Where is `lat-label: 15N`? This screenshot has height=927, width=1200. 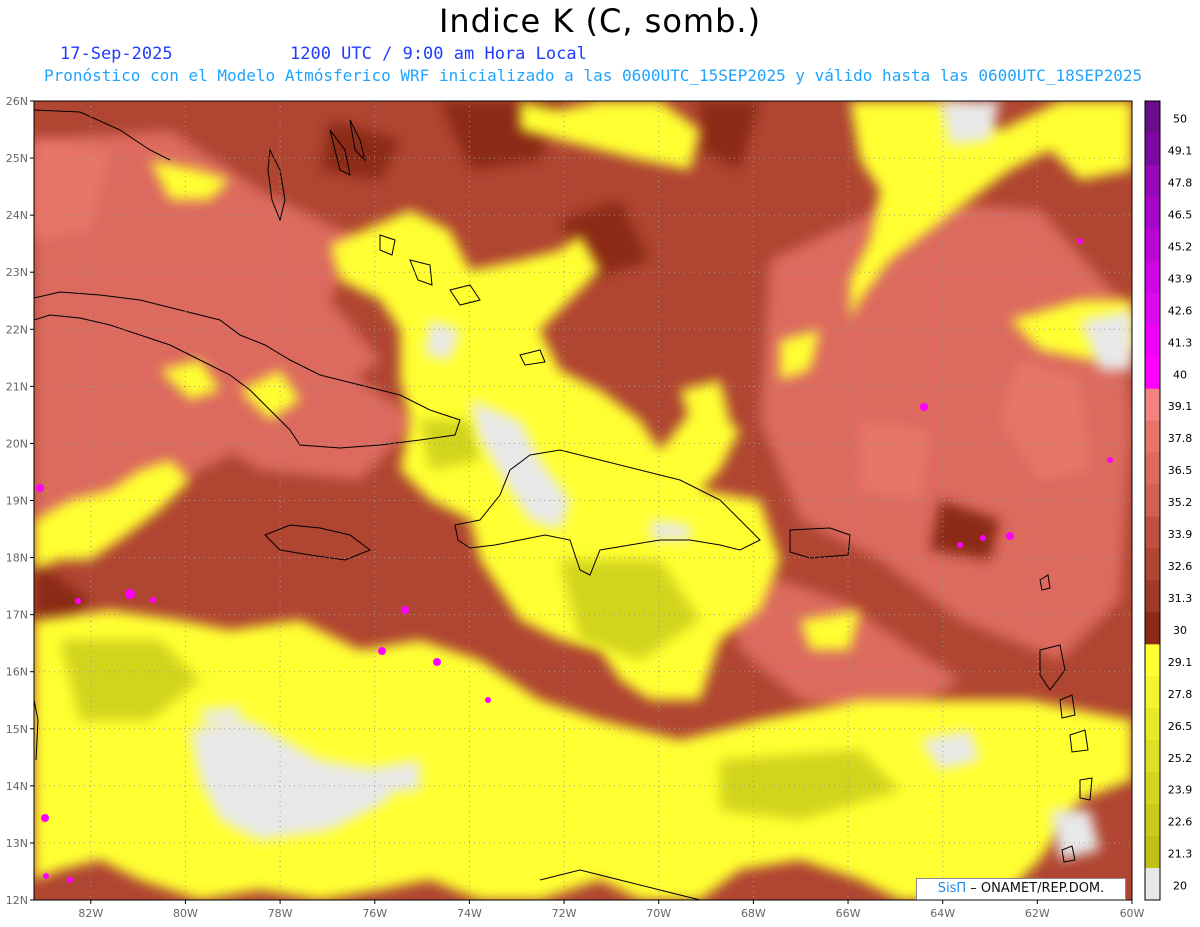 lat-label: 15N is located at coordinates (17, 729).